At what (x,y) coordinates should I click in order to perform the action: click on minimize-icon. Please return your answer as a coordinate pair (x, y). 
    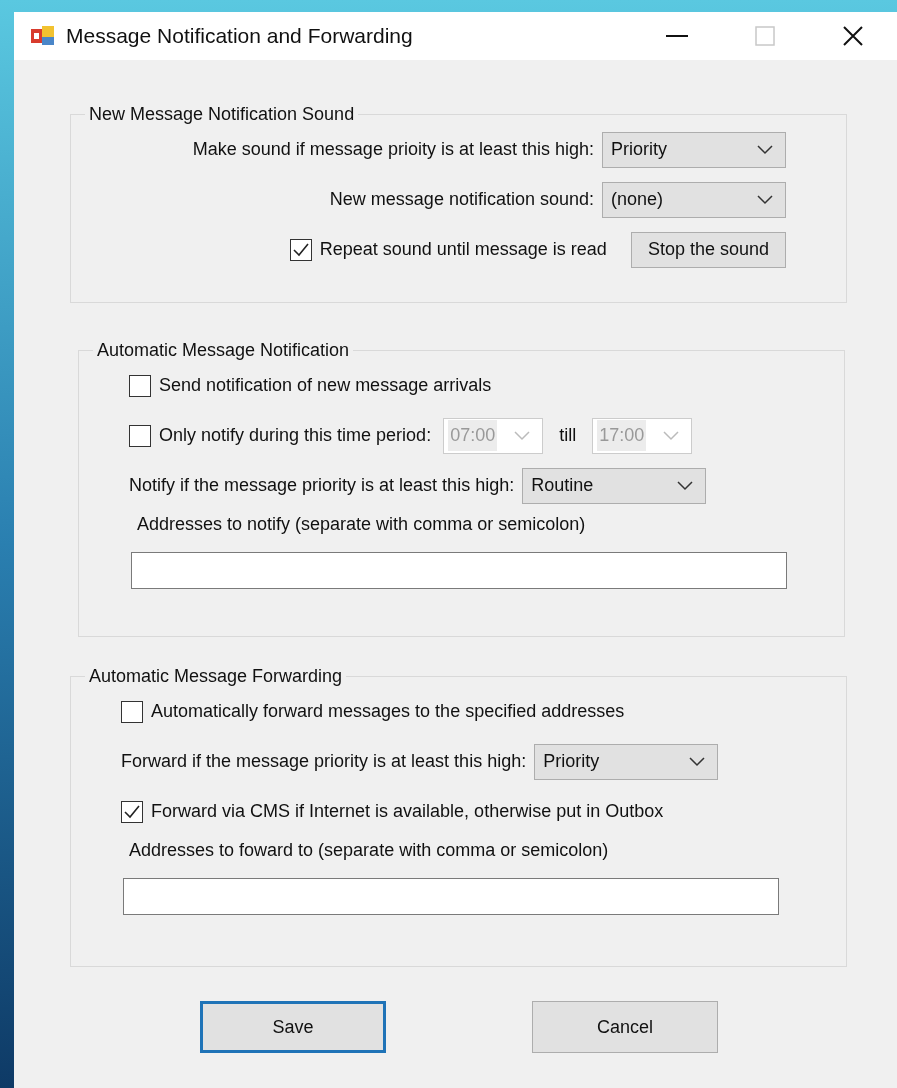
    Looking at the image, I should click on (677, 36).